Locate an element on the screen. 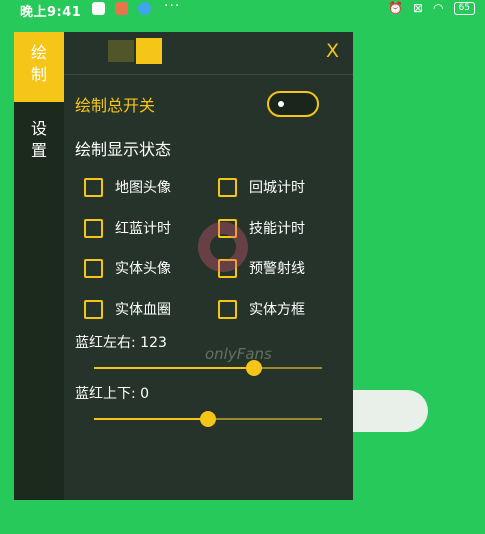 Image resolution: width=485 pixels, height=534 pixels. option-label: 实体血圈 is located at coordinates (143, 310).